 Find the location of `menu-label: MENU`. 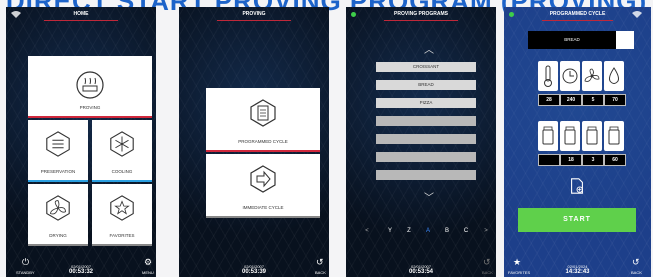

menu-label: MENU is located at coordinates (148, 272).